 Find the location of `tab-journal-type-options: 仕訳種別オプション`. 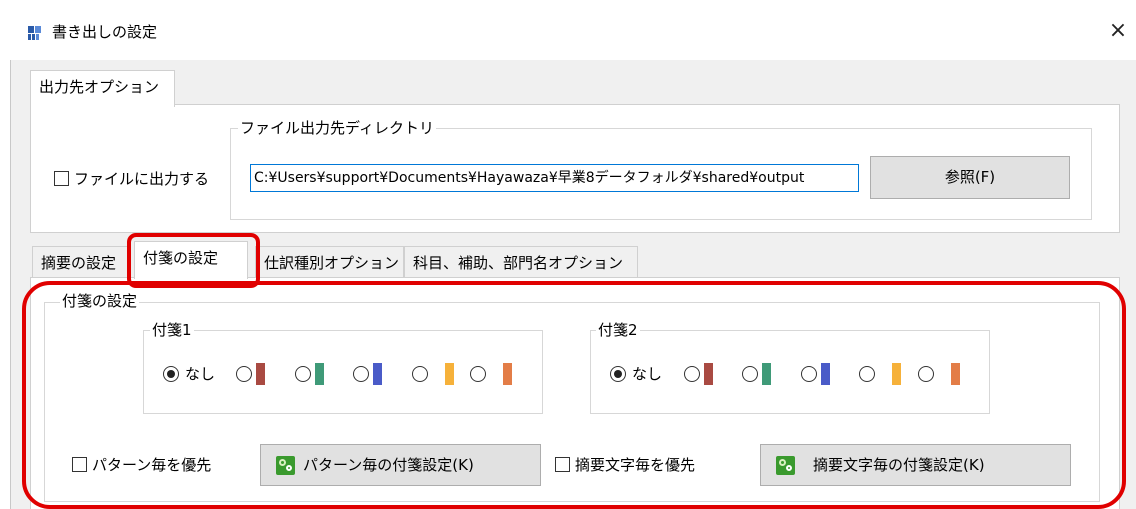

tab-journal-type-options: 仕訳種別オプション is located at coordinates (329, 261).